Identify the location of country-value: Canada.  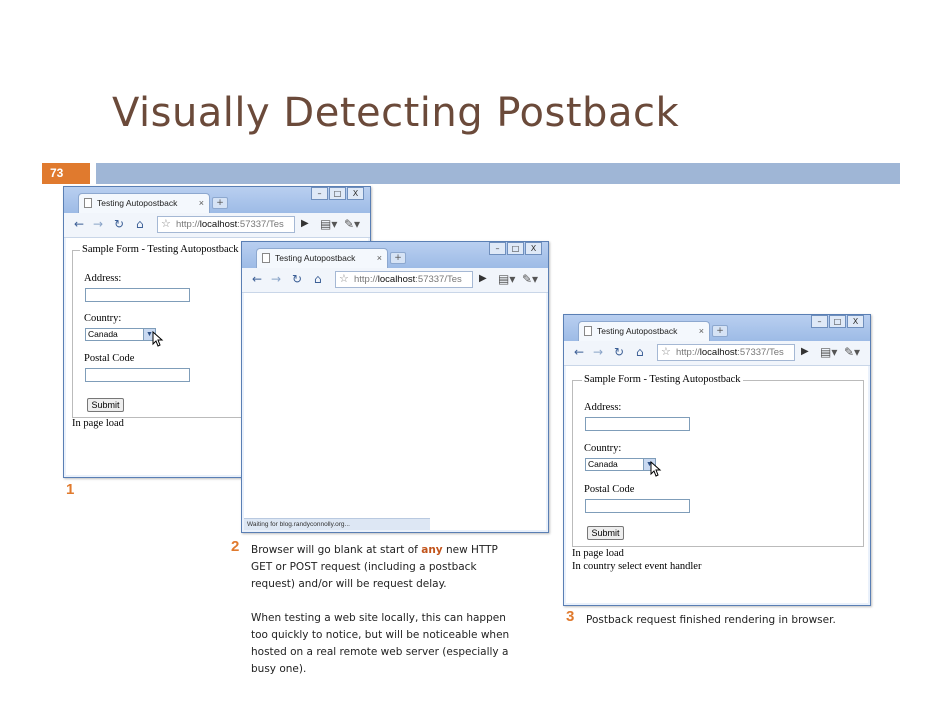
(103, 334).